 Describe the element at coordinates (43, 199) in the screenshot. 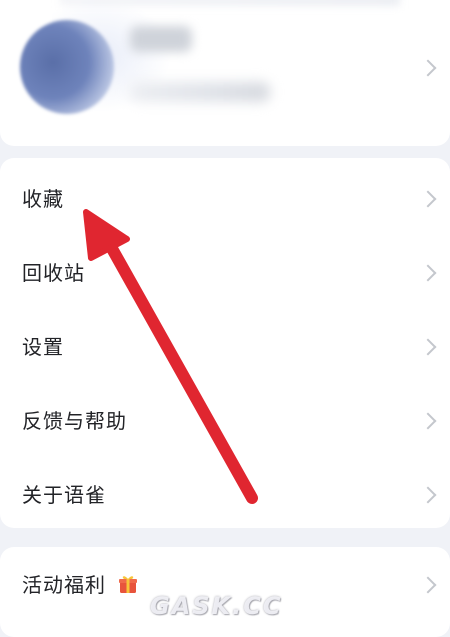

I see `menu-item-label: 收藏` at that location.